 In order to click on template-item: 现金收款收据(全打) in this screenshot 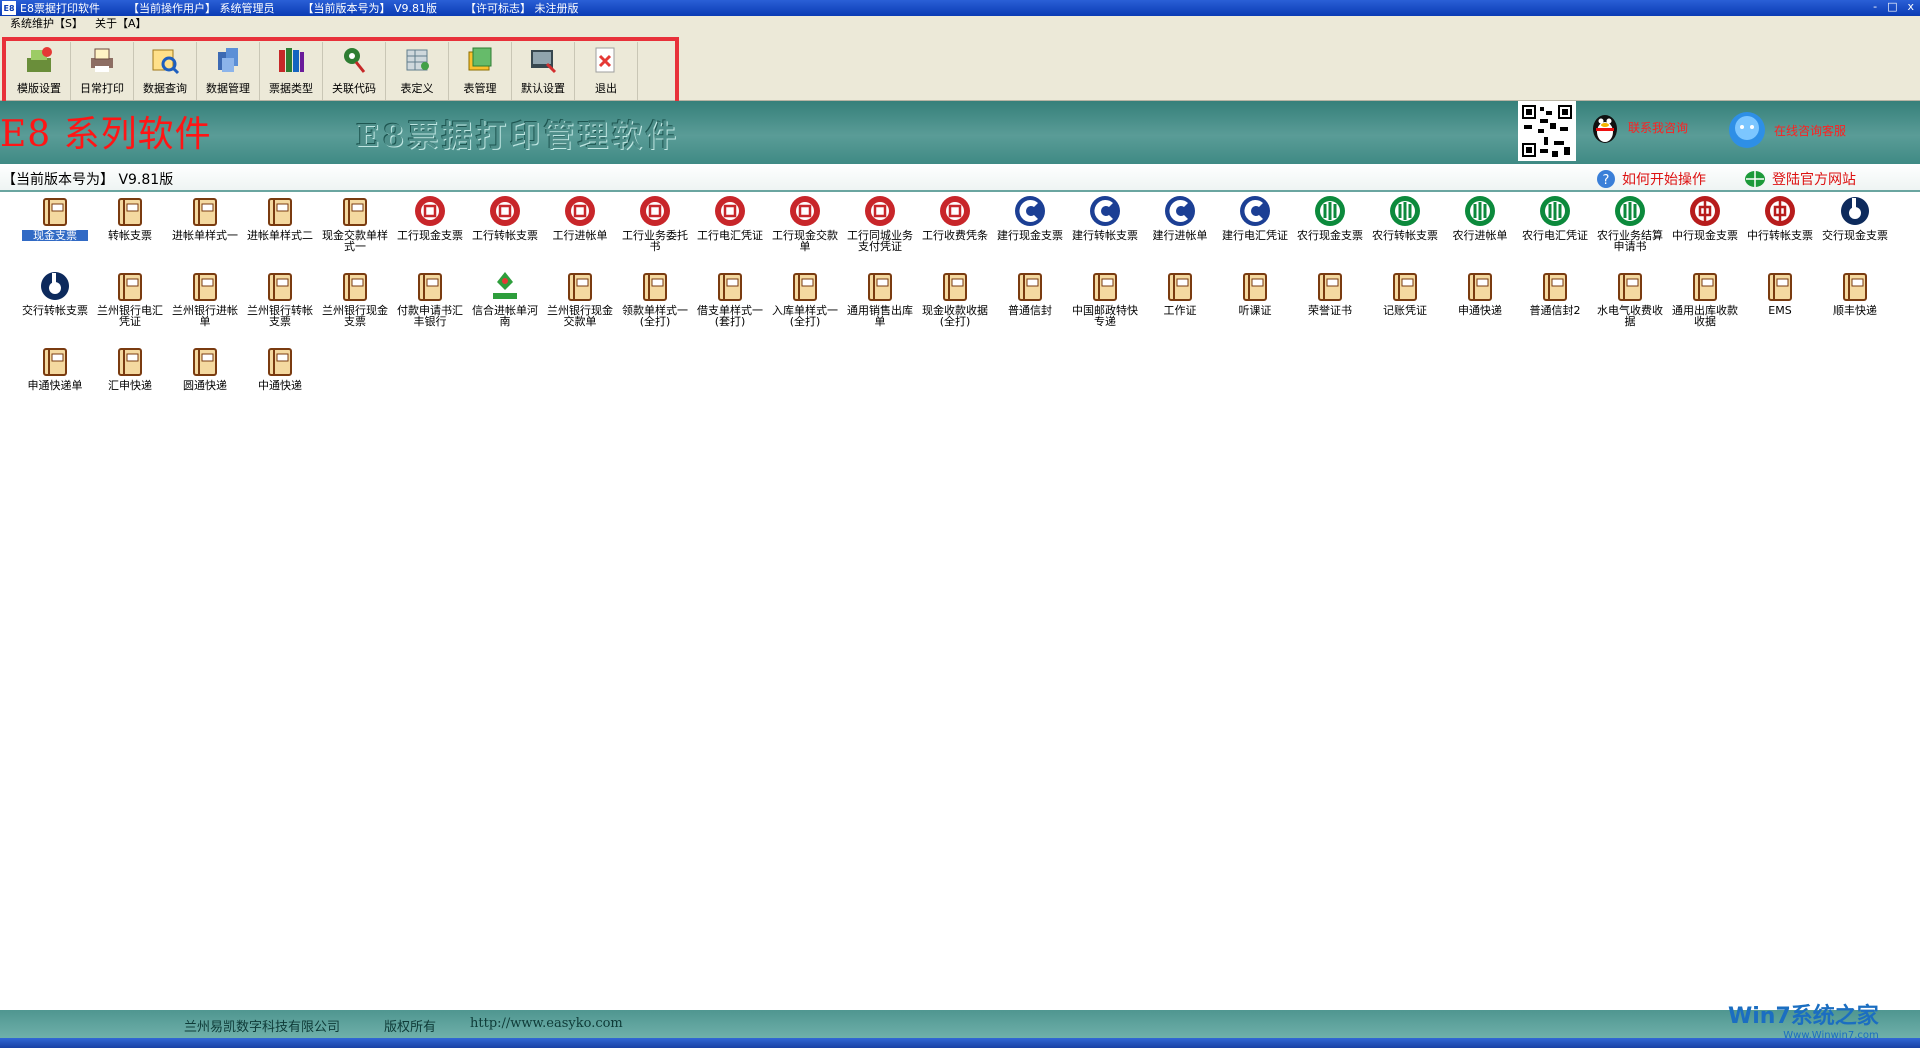, I will do `click(955, 306)`.